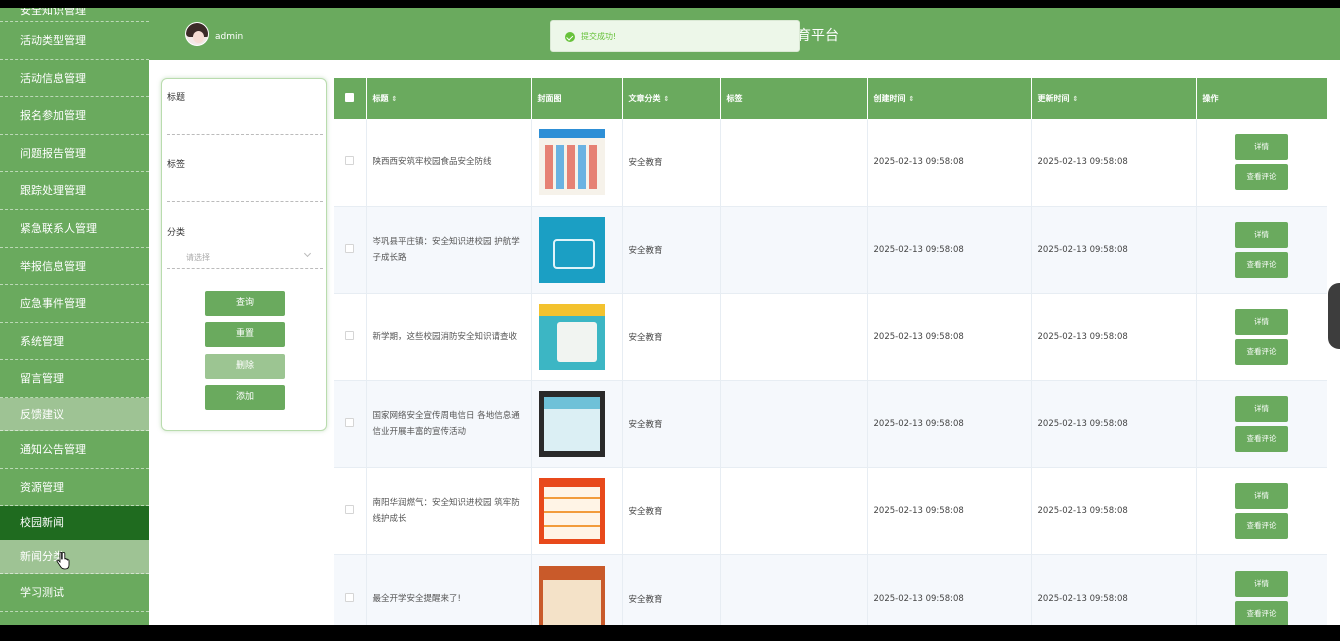  I want to click on search-panel: 标题 标签 分类 请选择 查询 重置 删除 添加, so click(244, 254).